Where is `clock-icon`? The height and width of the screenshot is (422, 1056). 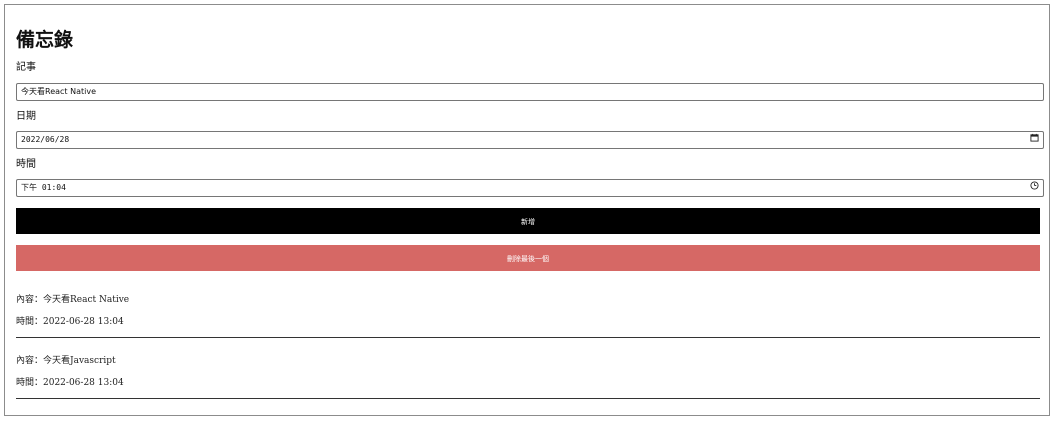 clock-icon is located at coordinates (1034, 188).